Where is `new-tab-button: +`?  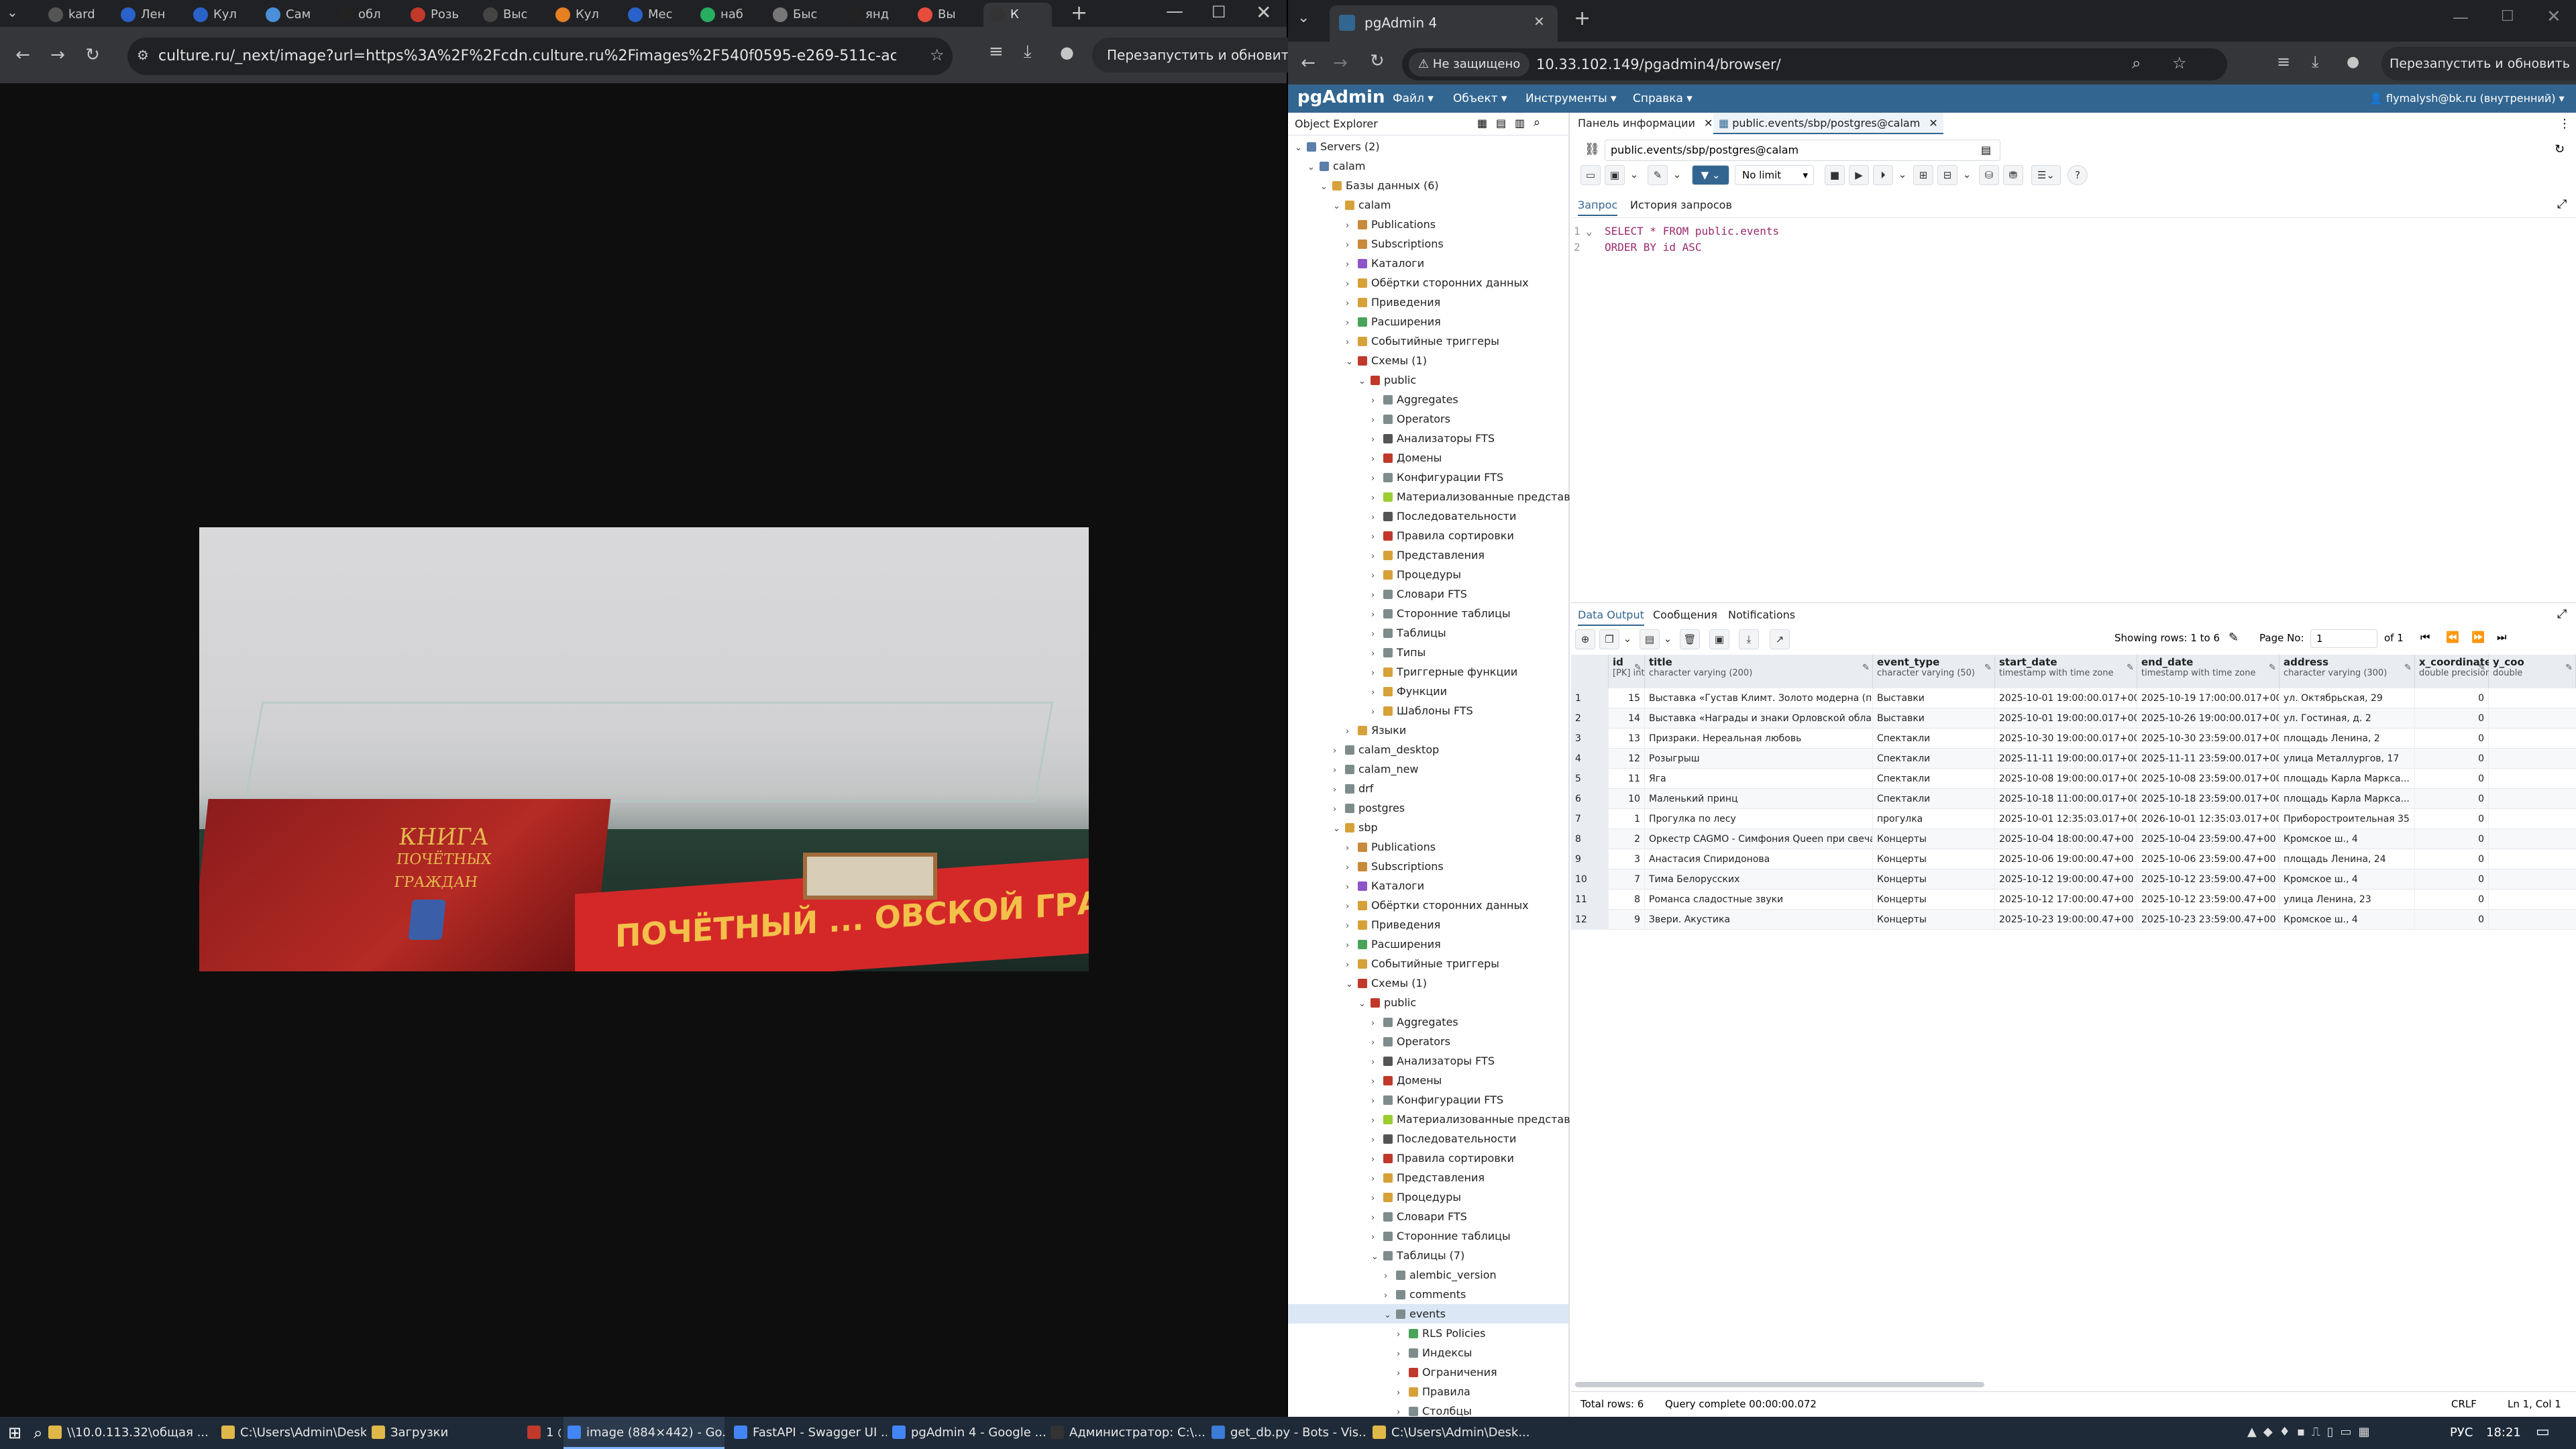
new-tab-button: + is located at coordinates (1079, 13).